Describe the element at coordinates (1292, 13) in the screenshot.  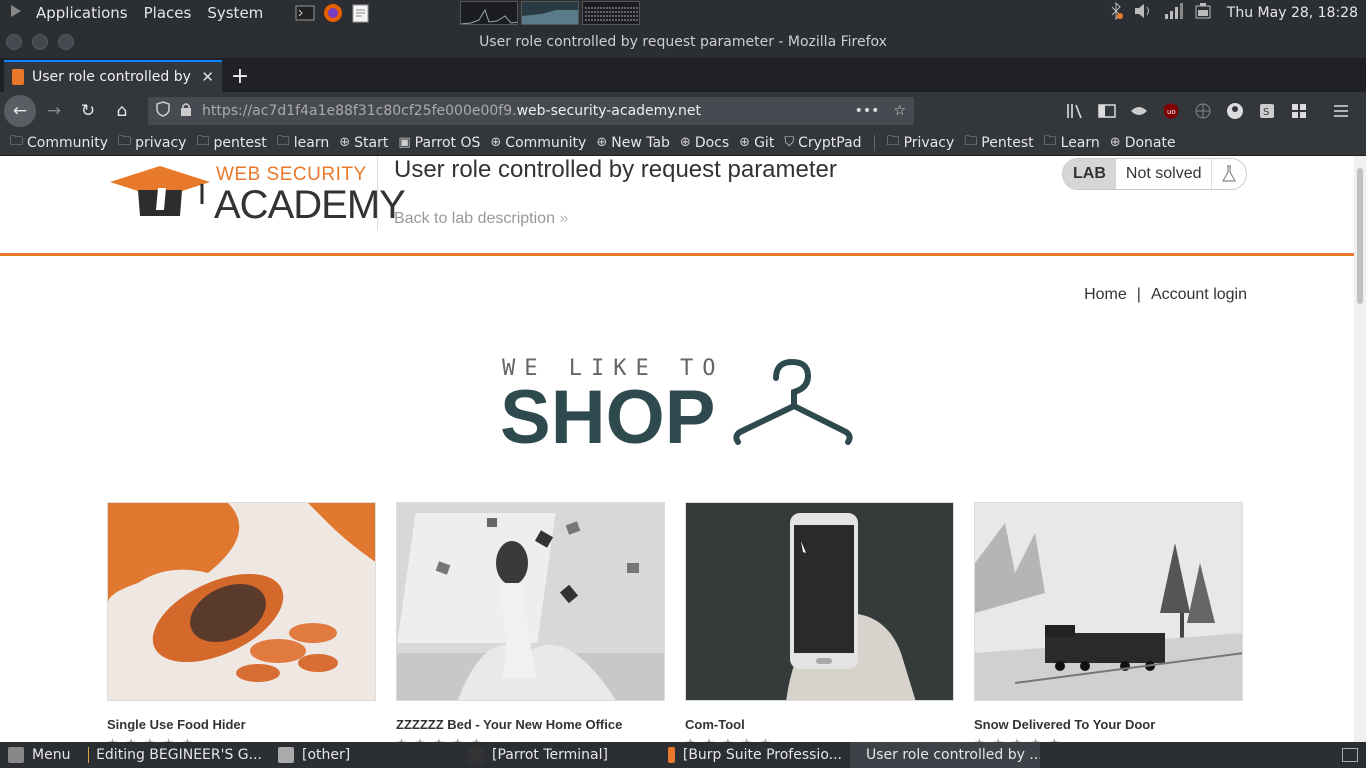
I see `clock: Thu May 28, 18:28` at that location.